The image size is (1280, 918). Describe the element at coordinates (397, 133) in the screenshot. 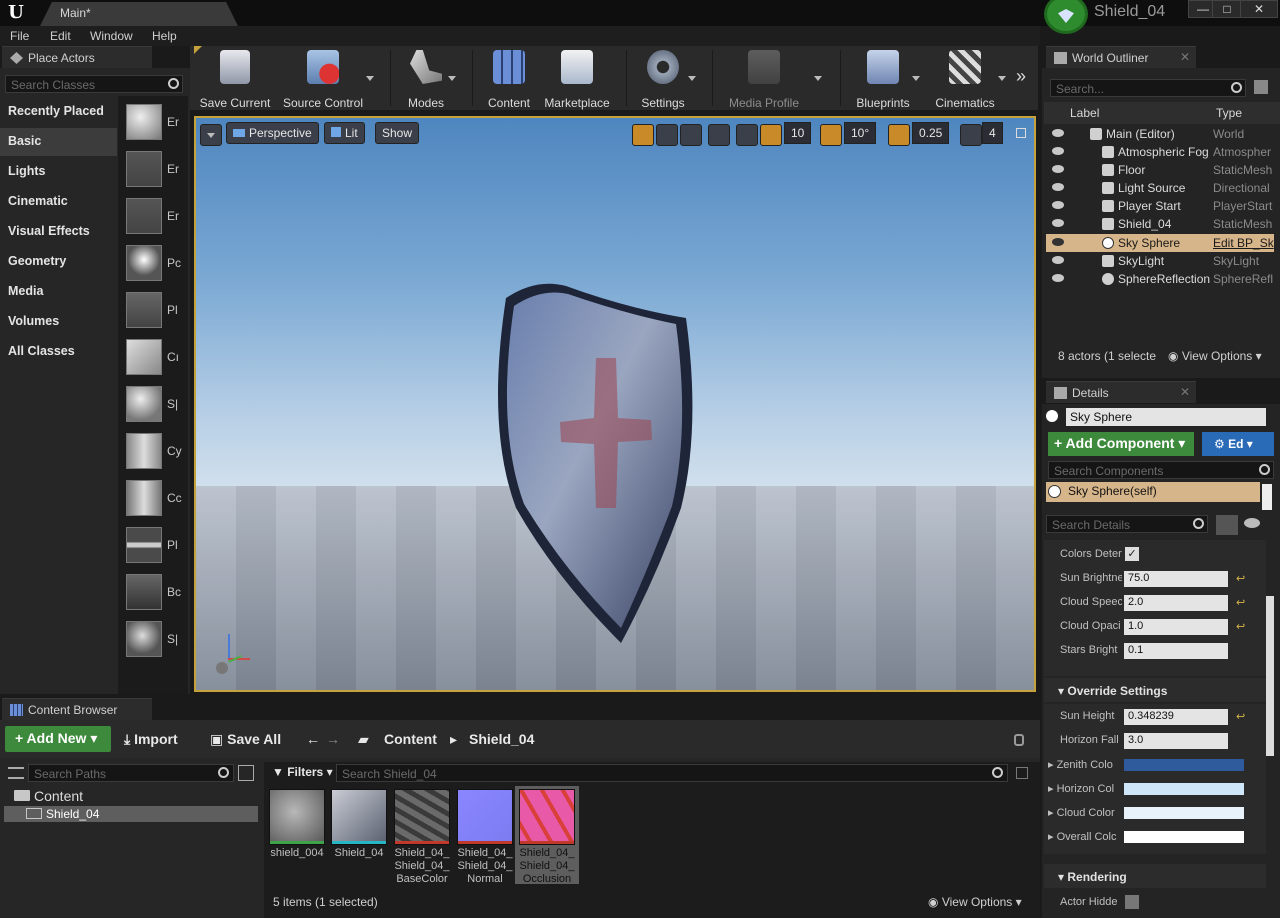

I see `show-button: Show` at that location.